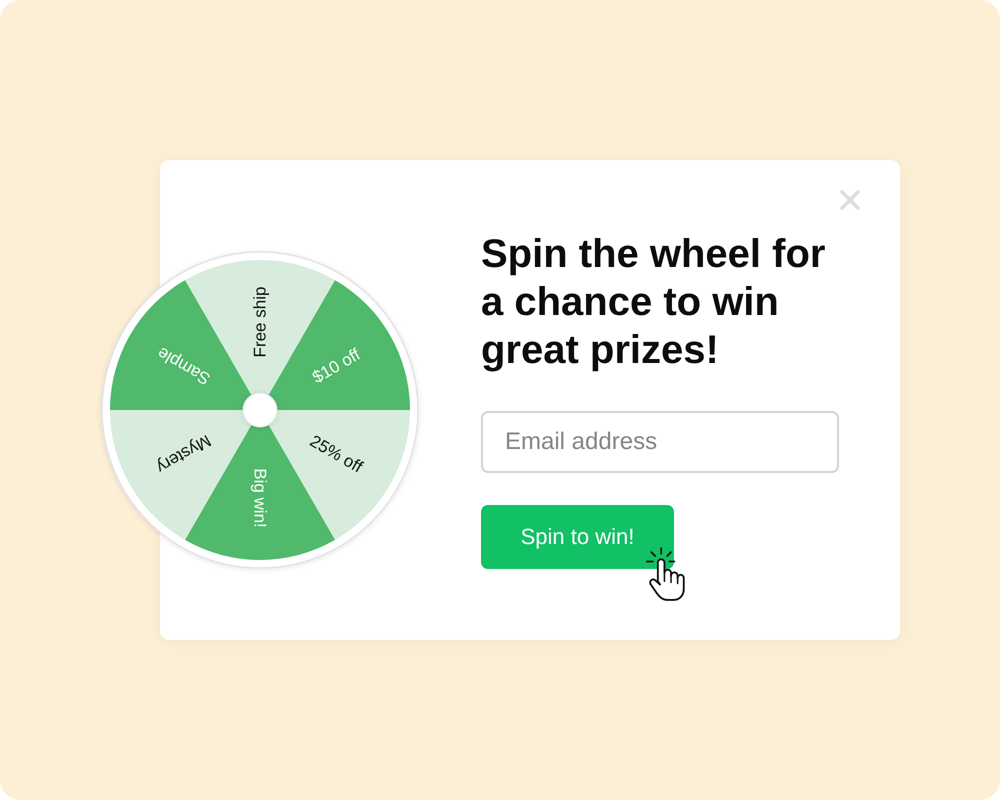  What do you see at coordinates (260, 498) in the screenshot?
I see `segment-label: Big win!` at bounding box center [260, 498].